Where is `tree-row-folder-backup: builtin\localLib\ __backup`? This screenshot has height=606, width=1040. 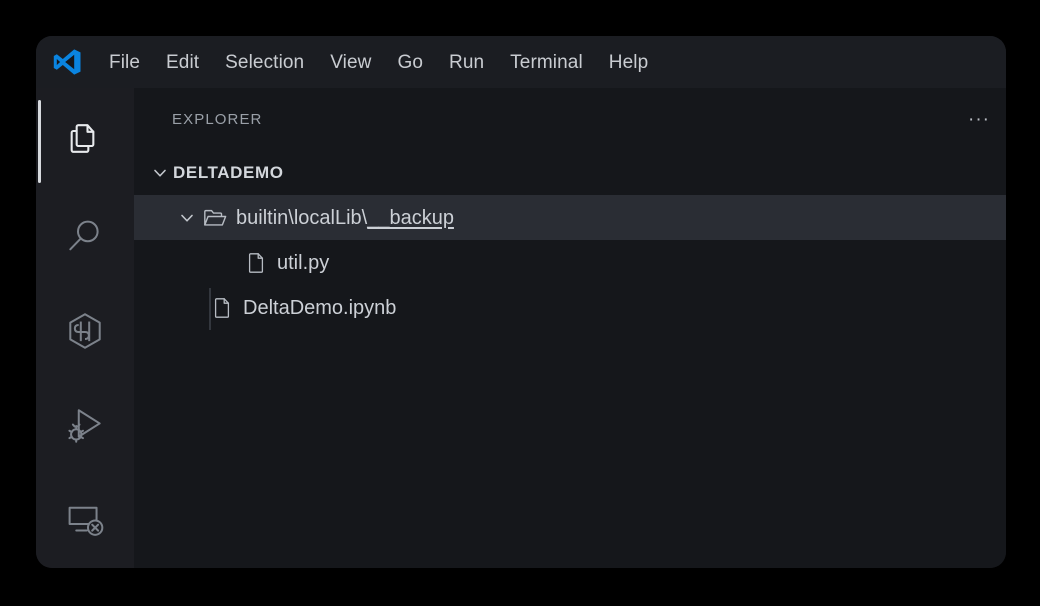 tree-row-folder-backup: builtin\localLib\ __backup is located at coordinates (570, 217).